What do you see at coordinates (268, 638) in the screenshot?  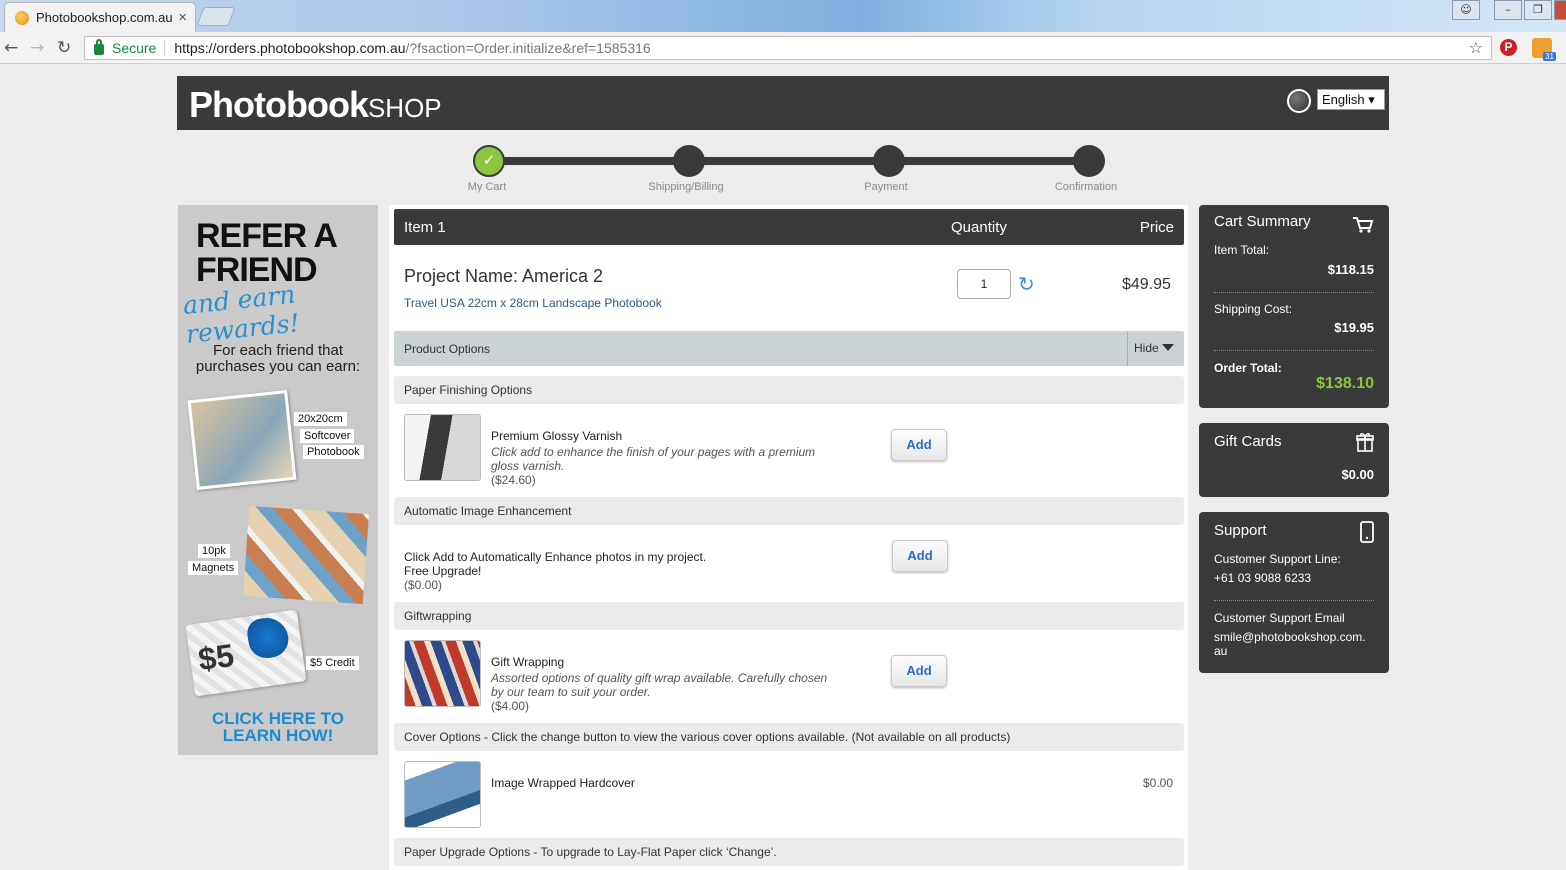 I see `gift-bow-icon` at bounding box center [268, 638].